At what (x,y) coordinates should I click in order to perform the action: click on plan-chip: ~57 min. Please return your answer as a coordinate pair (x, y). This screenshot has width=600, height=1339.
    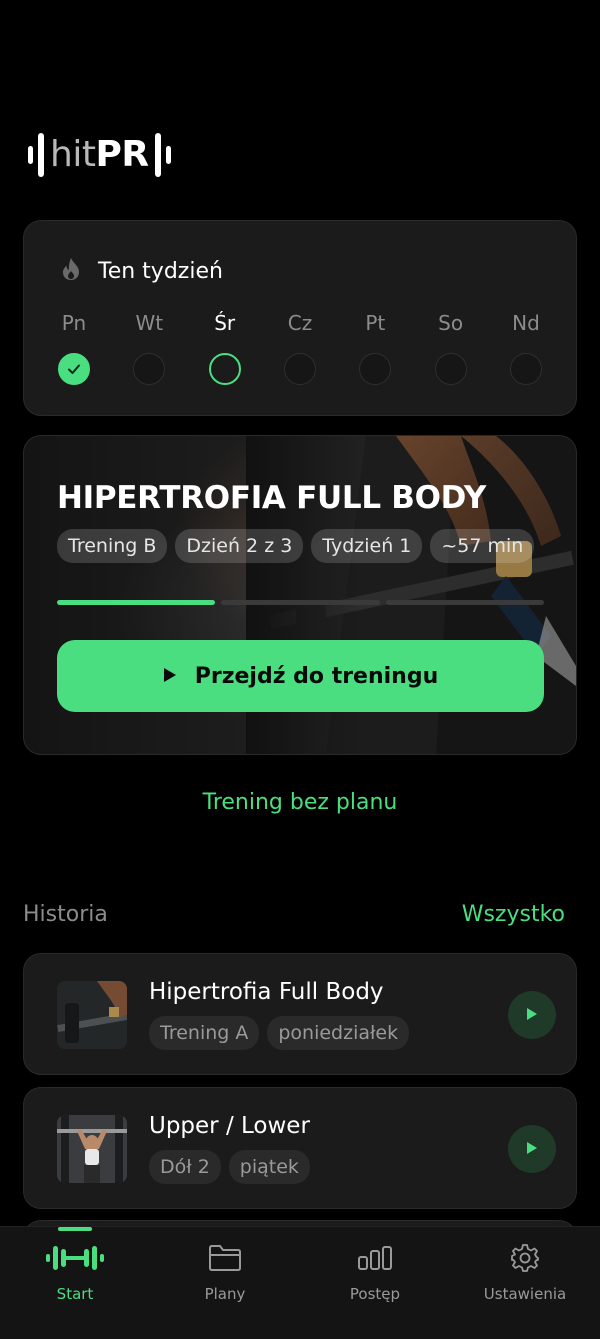
    Looking at the image, I should click on (482, 546).